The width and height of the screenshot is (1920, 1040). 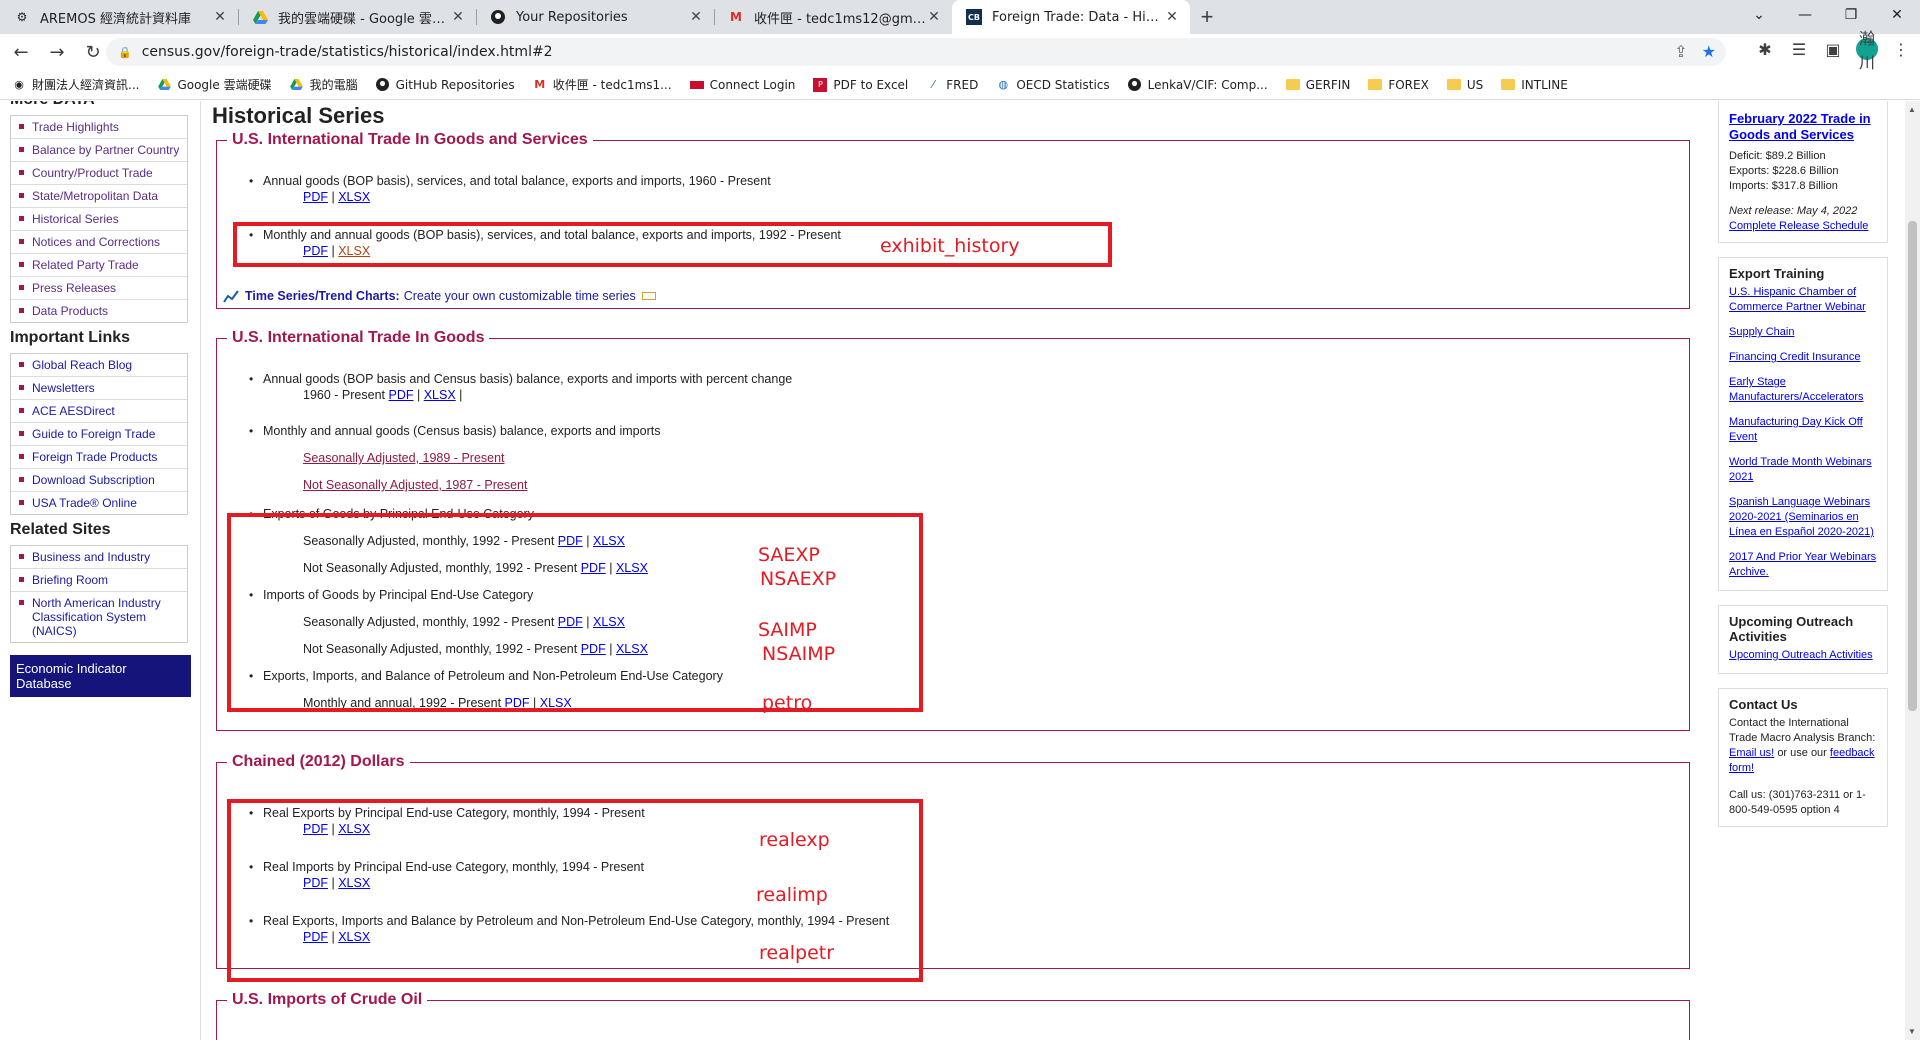 What do you see at coordinates (99, 580) in the screenshot?
I see `sidebar-item: Briefing Room` at bounding box center [99, 580].